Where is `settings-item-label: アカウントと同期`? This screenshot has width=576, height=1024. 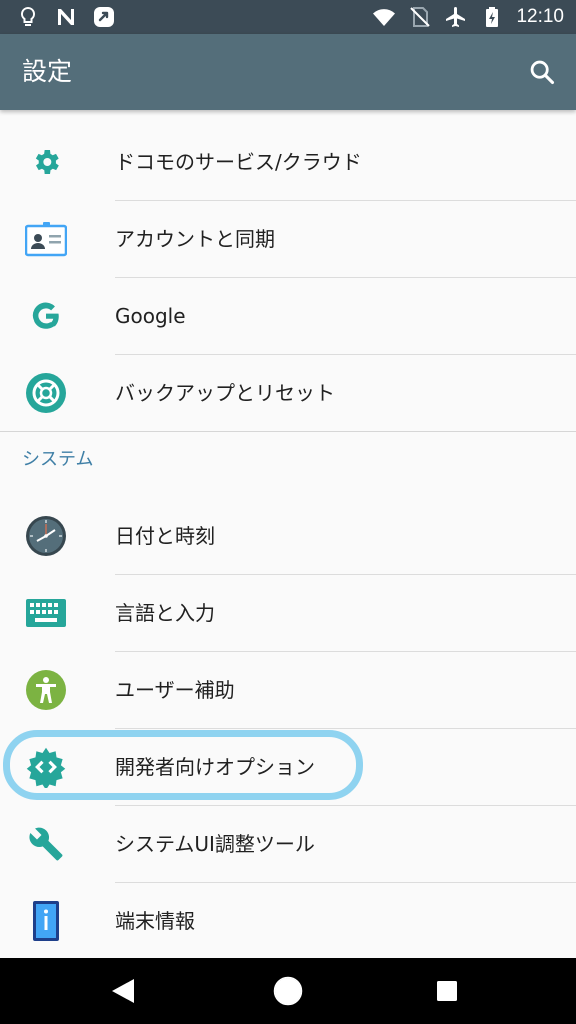 settings-item-label: アカウントと同期 is located at coordinates (195, 239).